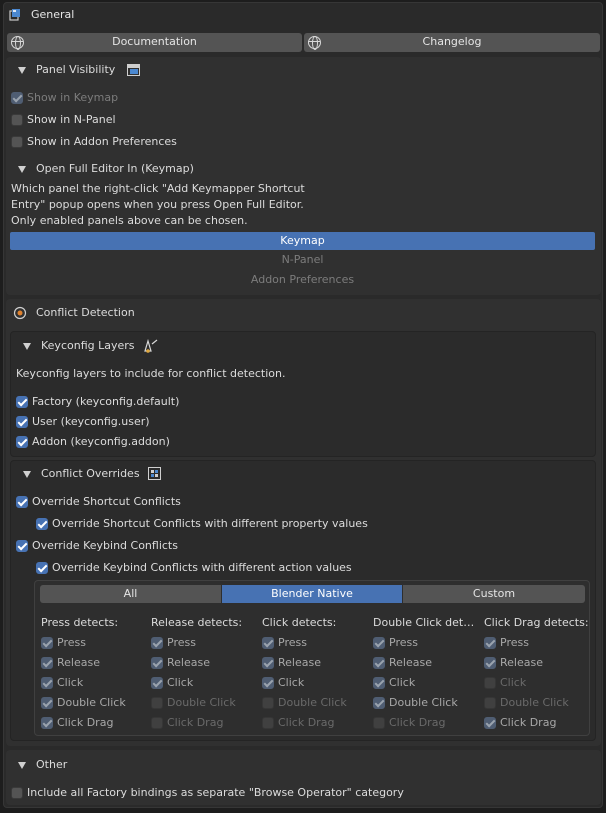  What do you see at coordinates (88, 346) in the screenshot?
I see `keyconfig-layers-title: Keyconfig Layers` at bounding box center [88, 346].